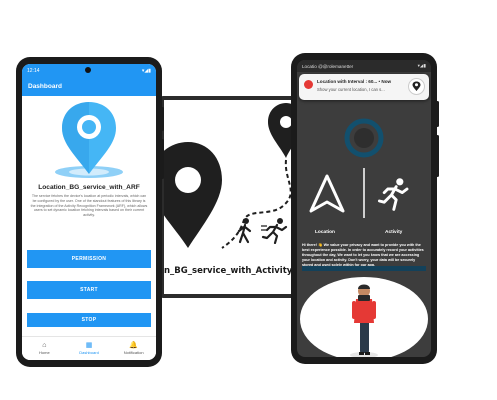  What do you see at coordinates (89, 352) in the screenshot?
I see `nav-dashboard-label: Dashboard` at bounding box center [89, 352].